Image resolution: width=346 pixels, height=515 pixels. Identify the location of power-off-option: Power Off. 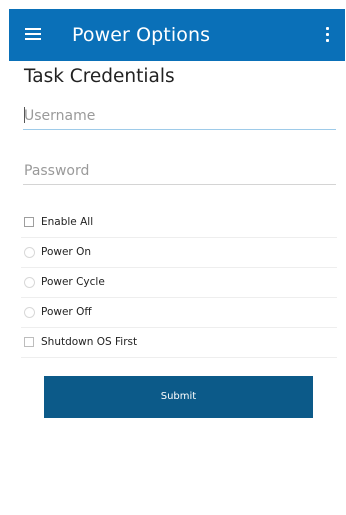
(179, 312).